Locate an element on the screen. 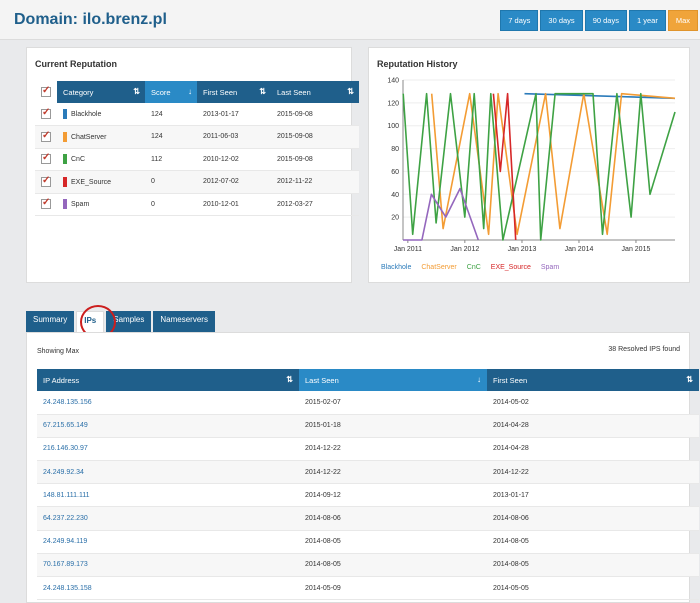 The height and width of the screenshot is (603, 700). range-1-year-button: 1 year is located at coordinates (647, 20).